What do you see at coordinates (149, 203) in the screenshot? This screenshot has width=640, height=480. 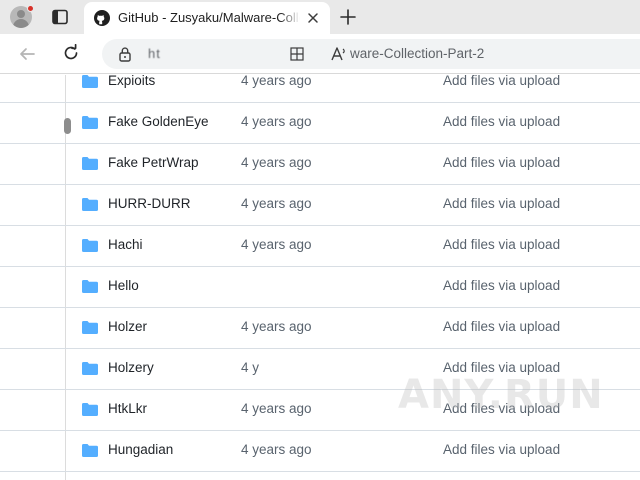 I see `folder-name-link: HURR-DURR` at bounding box center [149, 203].